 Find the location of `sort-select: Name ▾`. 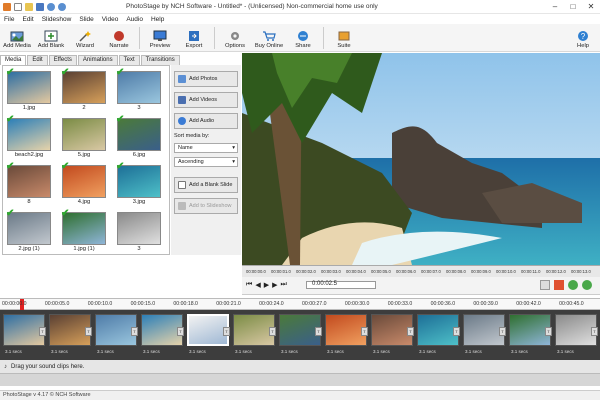

sort-select: Name ▾ is located at coordinates (206, 148).